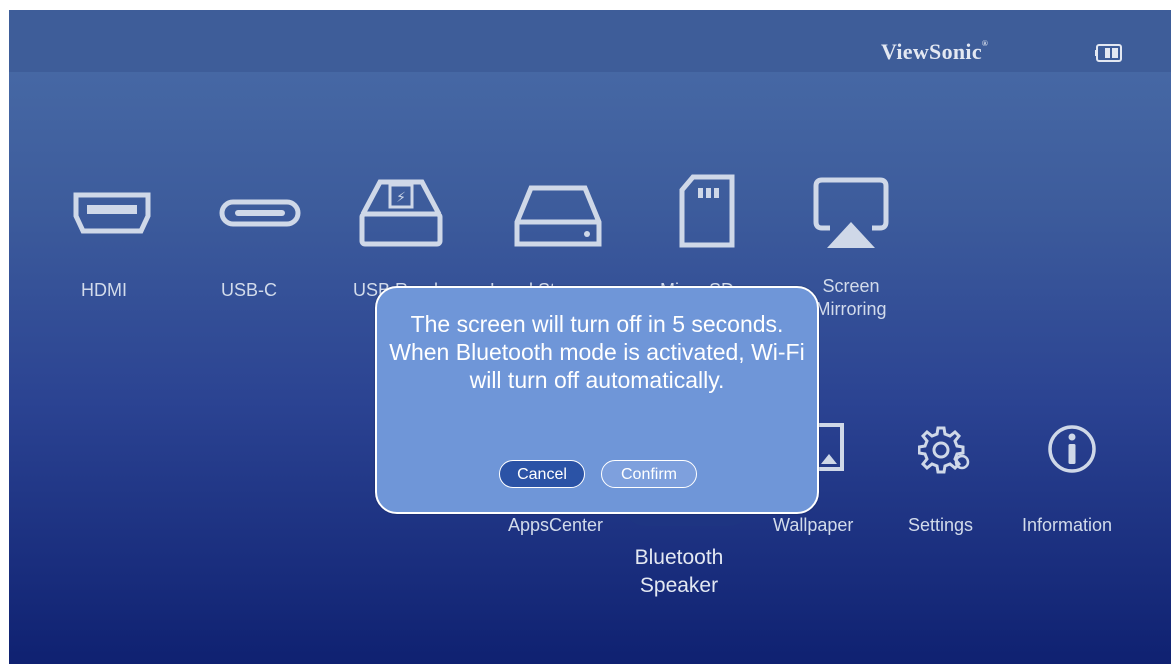 The image size is (1171, 664). Describe the element at coordinates (249, 290) in the screenshot. I see `source-label: USB-C` at that location.